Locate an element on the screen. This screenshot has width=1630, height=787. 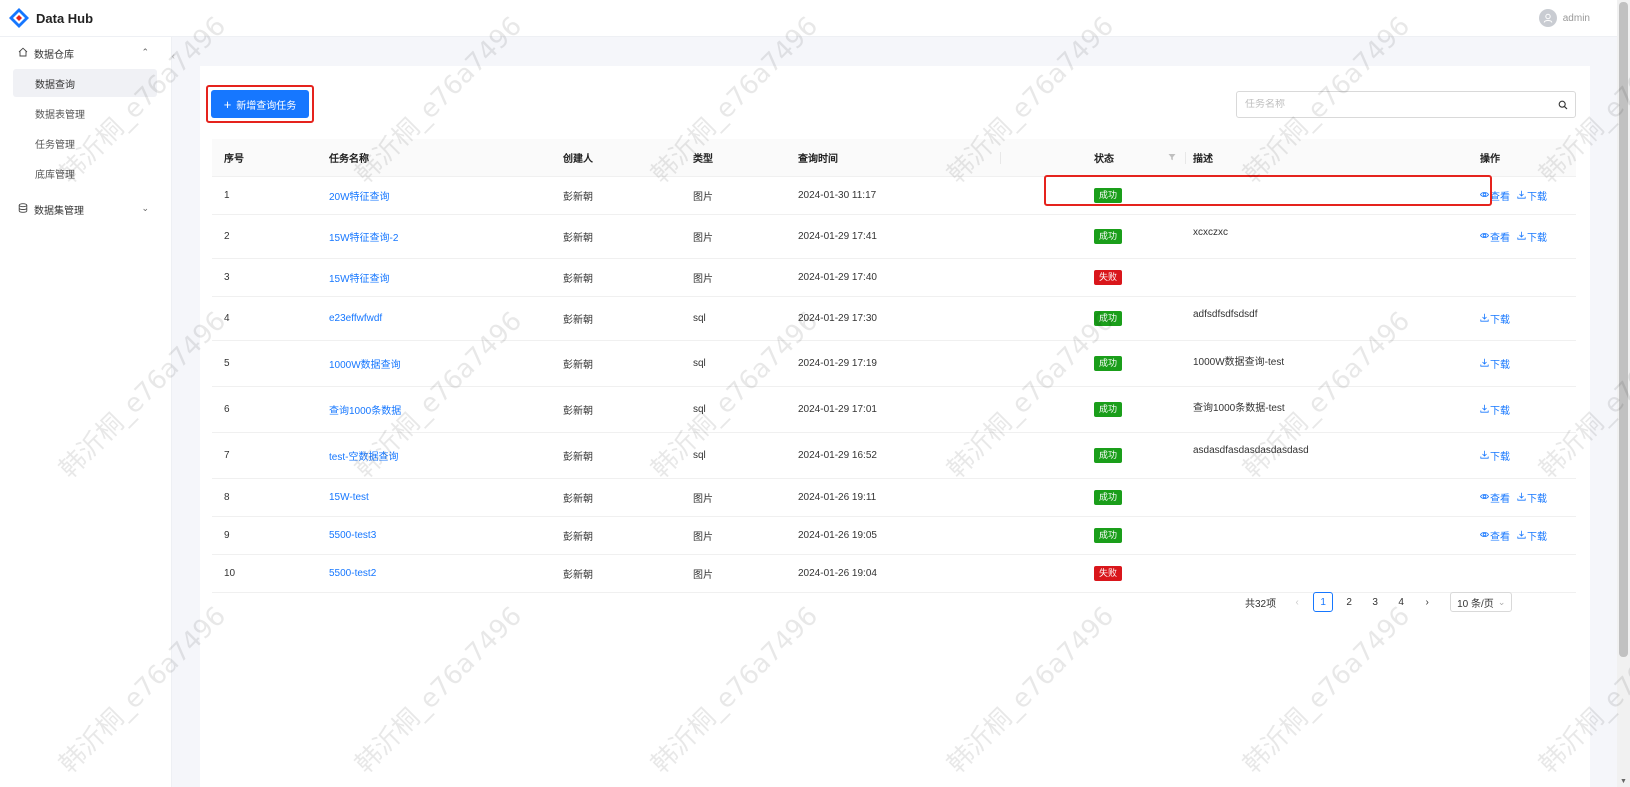
status-badge: 成功 is located at coordinates (1108, 409).